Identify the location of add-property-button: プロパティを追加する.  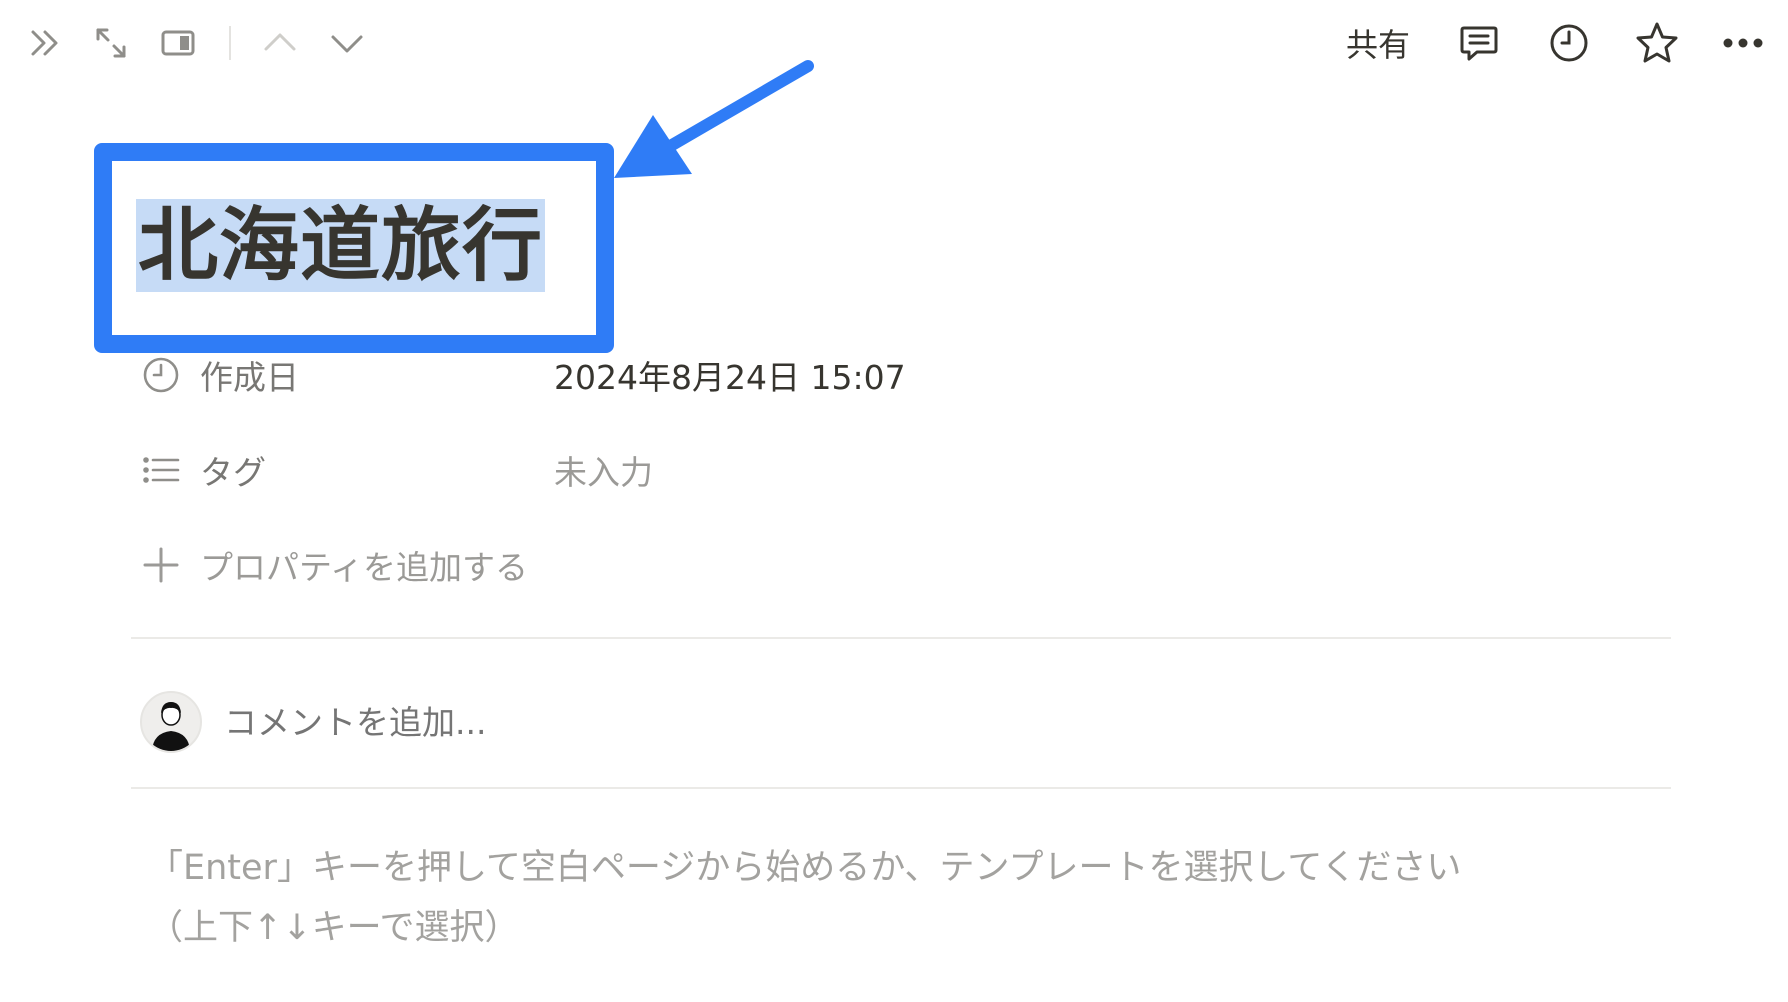
(907, 565).